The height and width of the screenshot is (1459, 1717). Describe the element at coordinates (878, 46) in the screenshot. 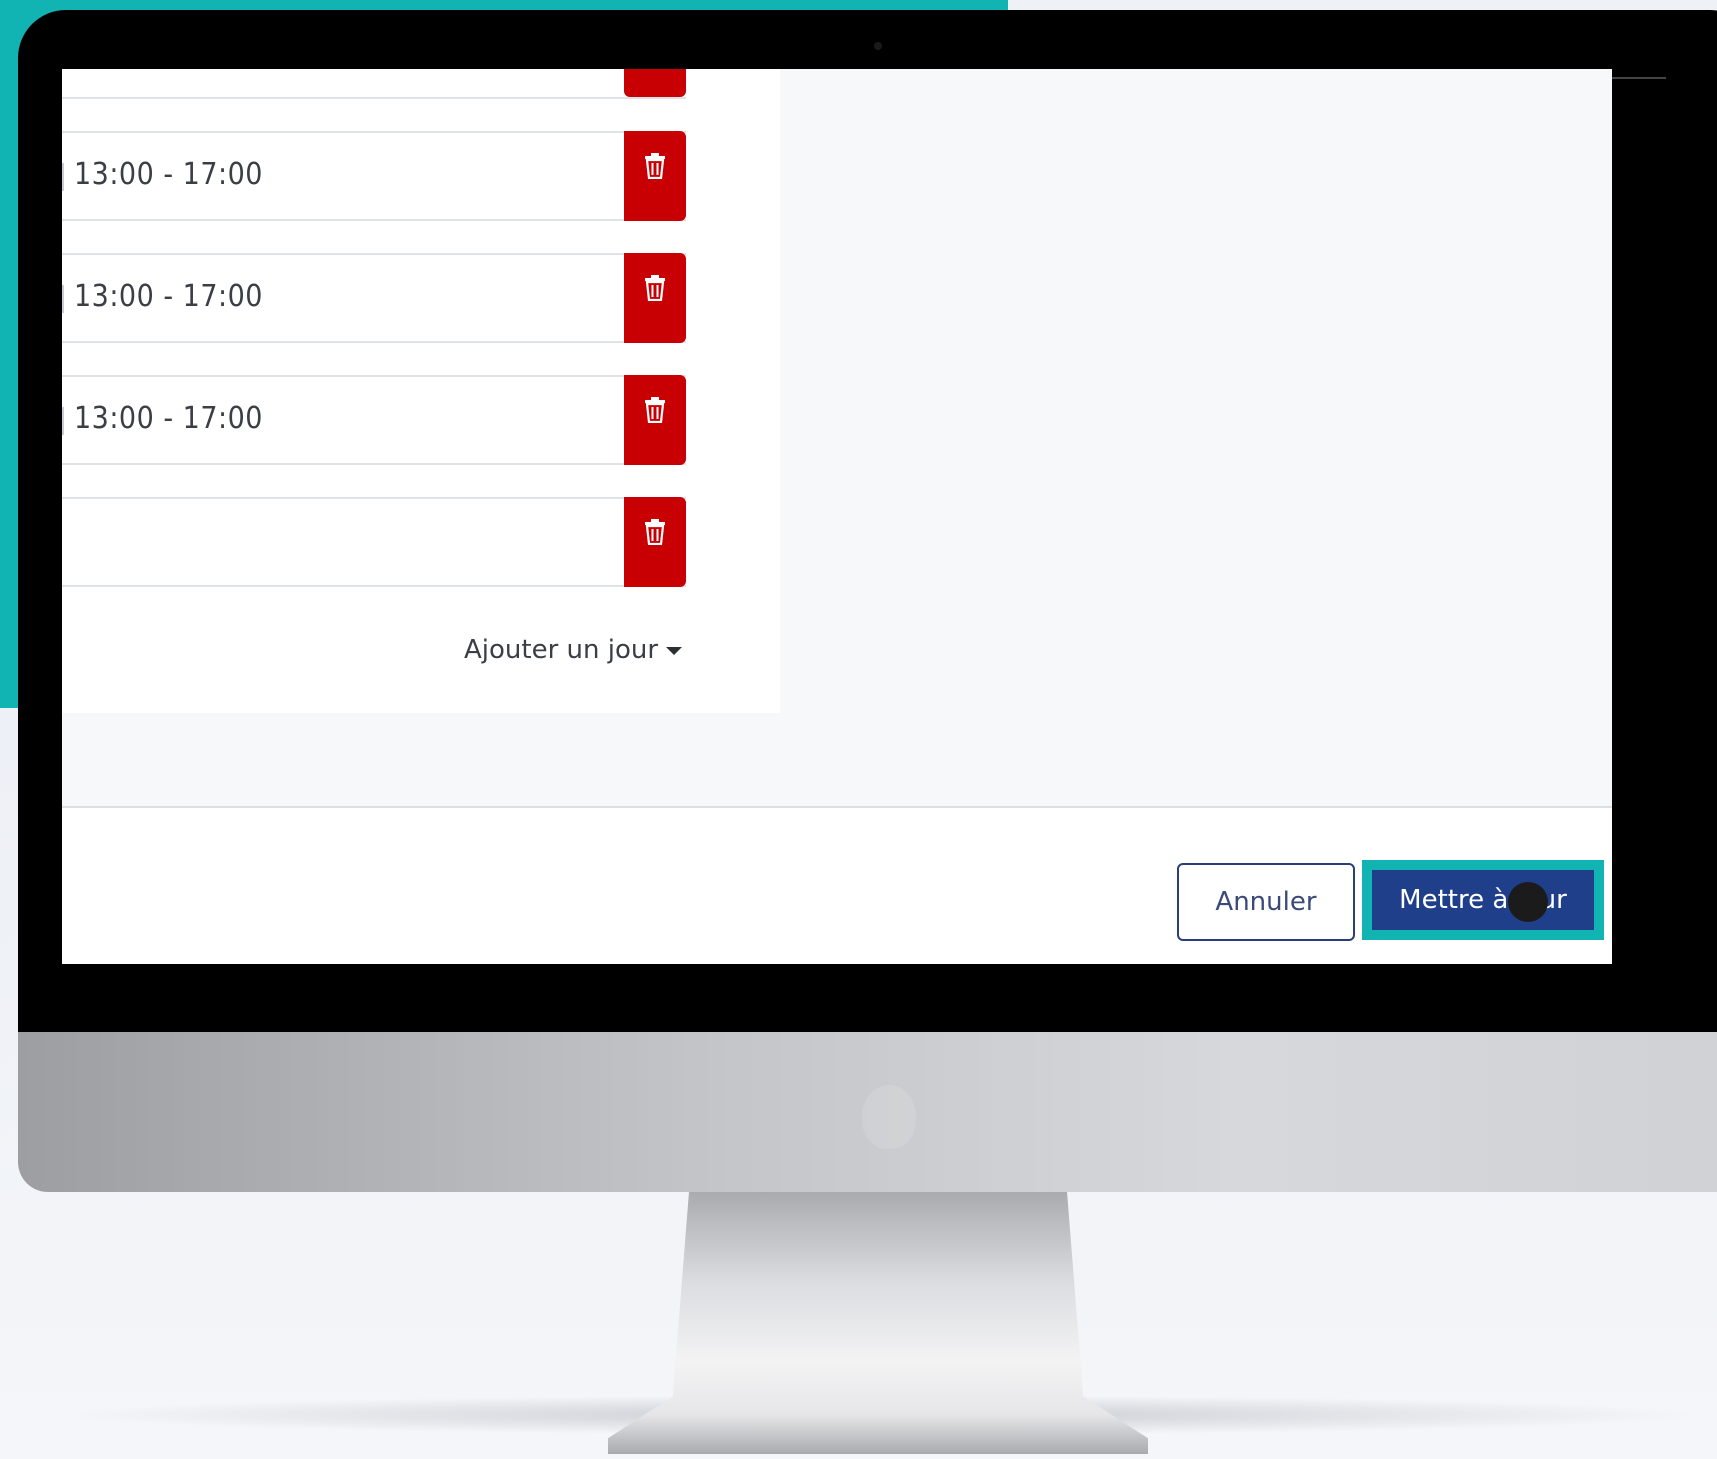

I see `camera-icon` at that location.